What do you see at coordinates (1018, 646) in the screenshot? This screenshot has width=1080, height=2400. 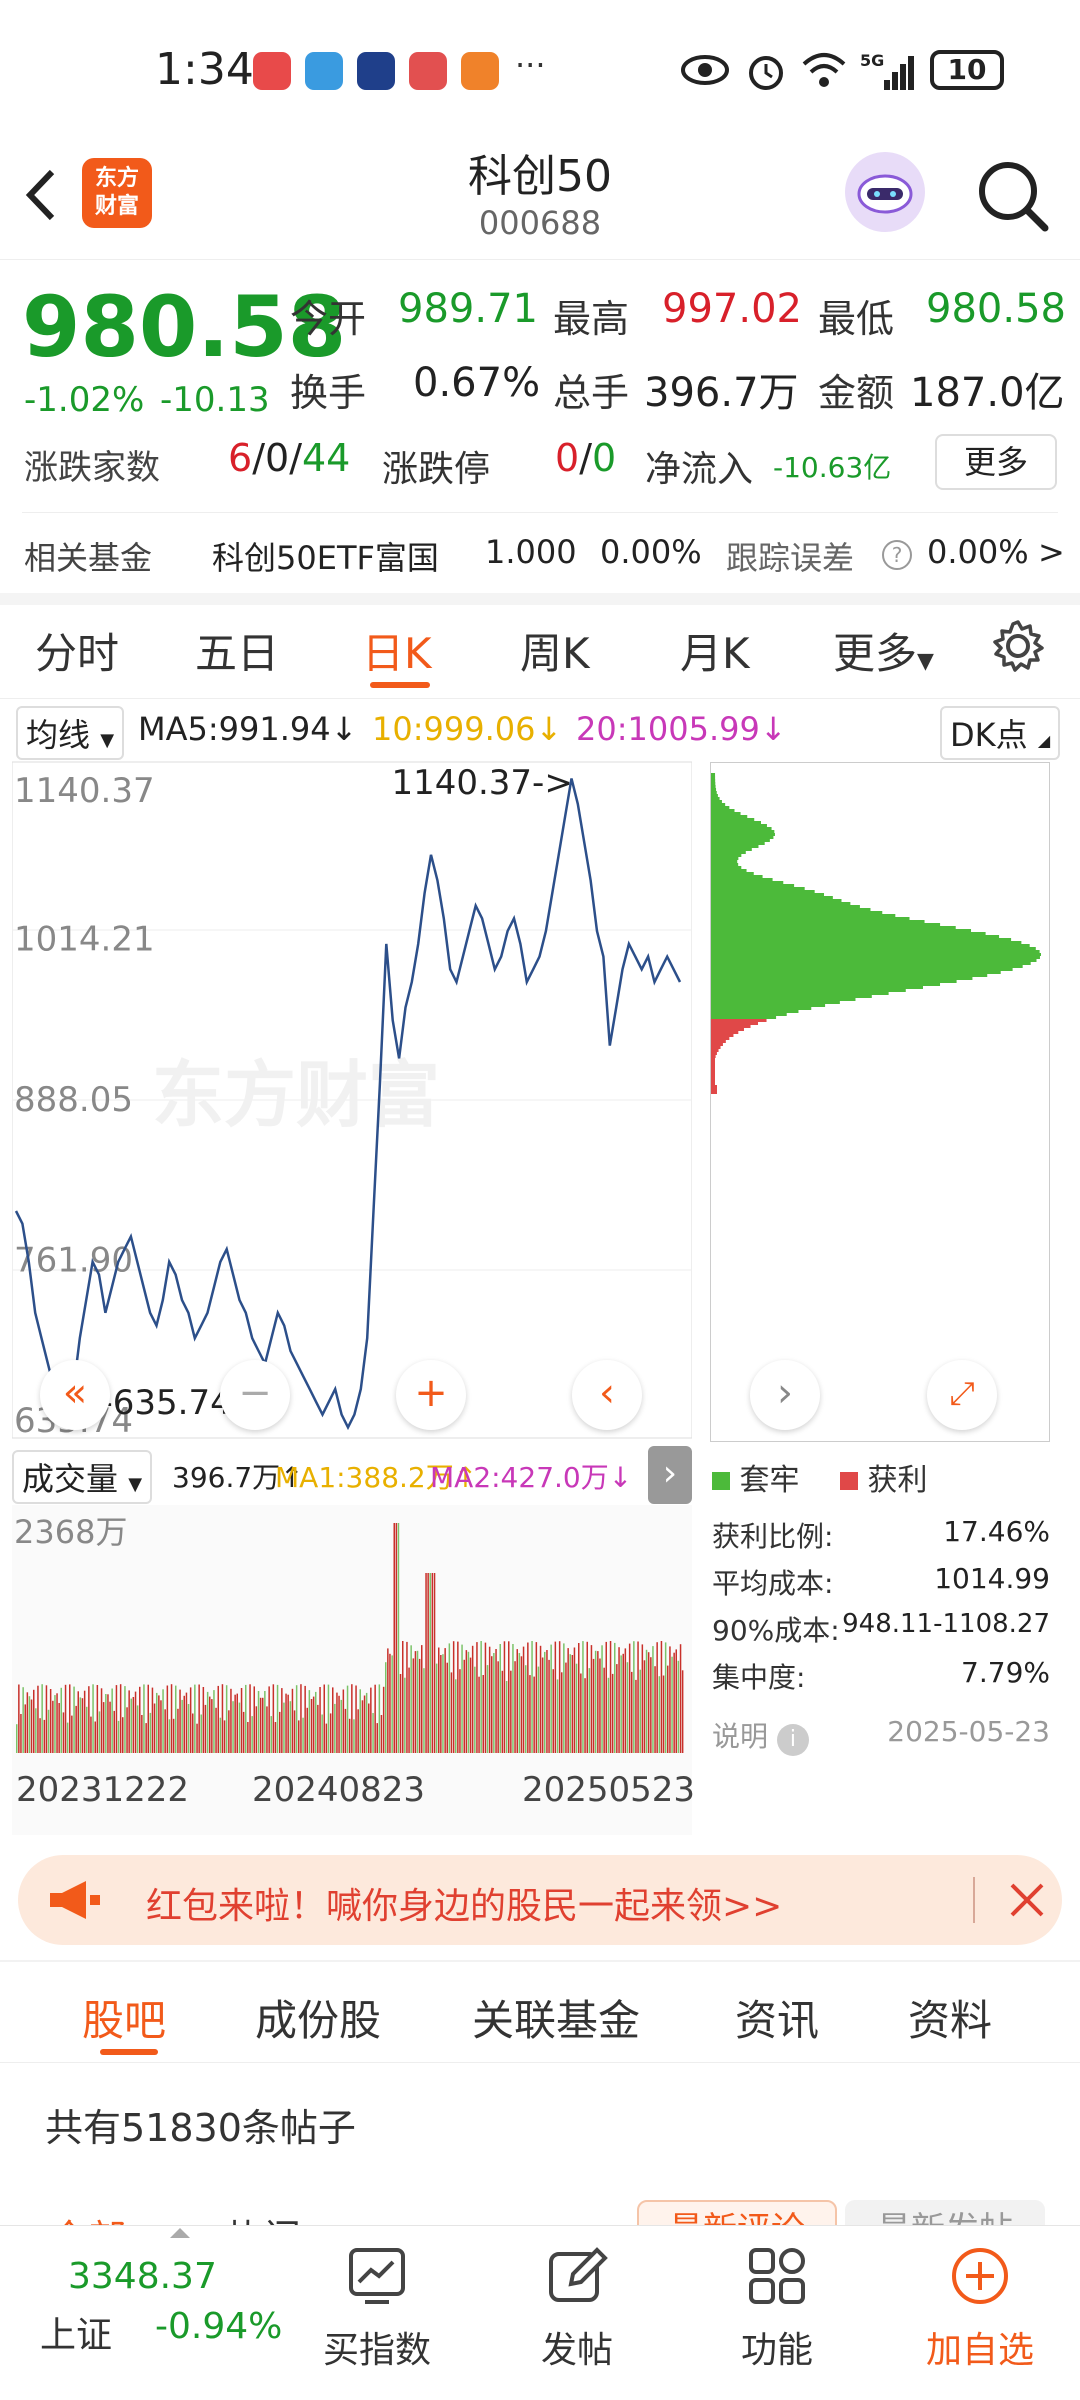 I see `gear-icon` at bounding box center [1018, 646].